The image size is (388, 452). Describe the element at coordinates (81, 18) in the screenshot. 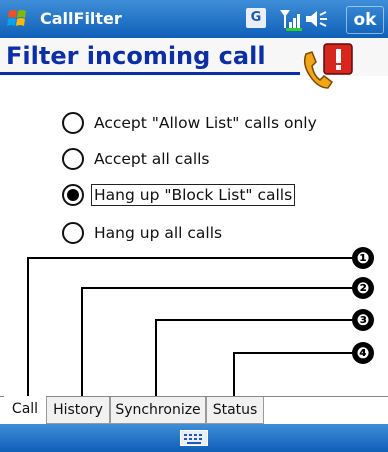

I see `app-title: CallFilter` at that location.